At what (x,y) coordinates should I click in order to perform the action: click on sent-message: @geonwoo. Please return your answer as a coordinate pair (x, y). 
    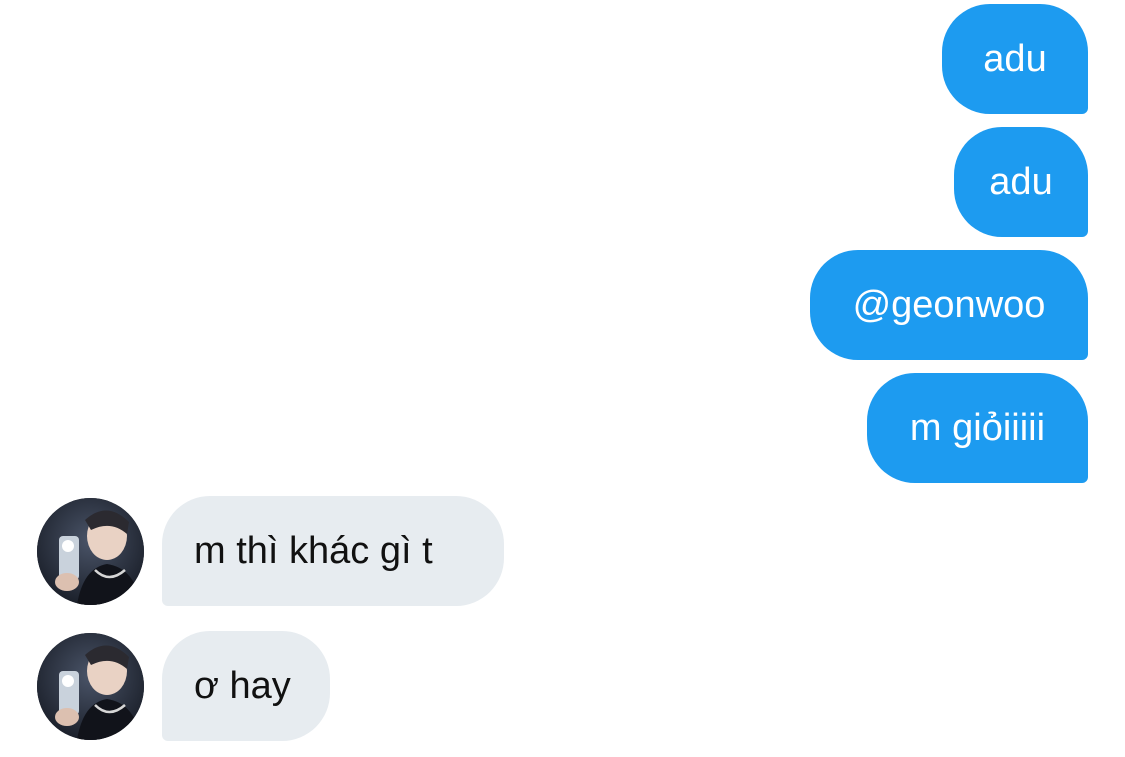
    Looking at the image, I should click on (949, 305).